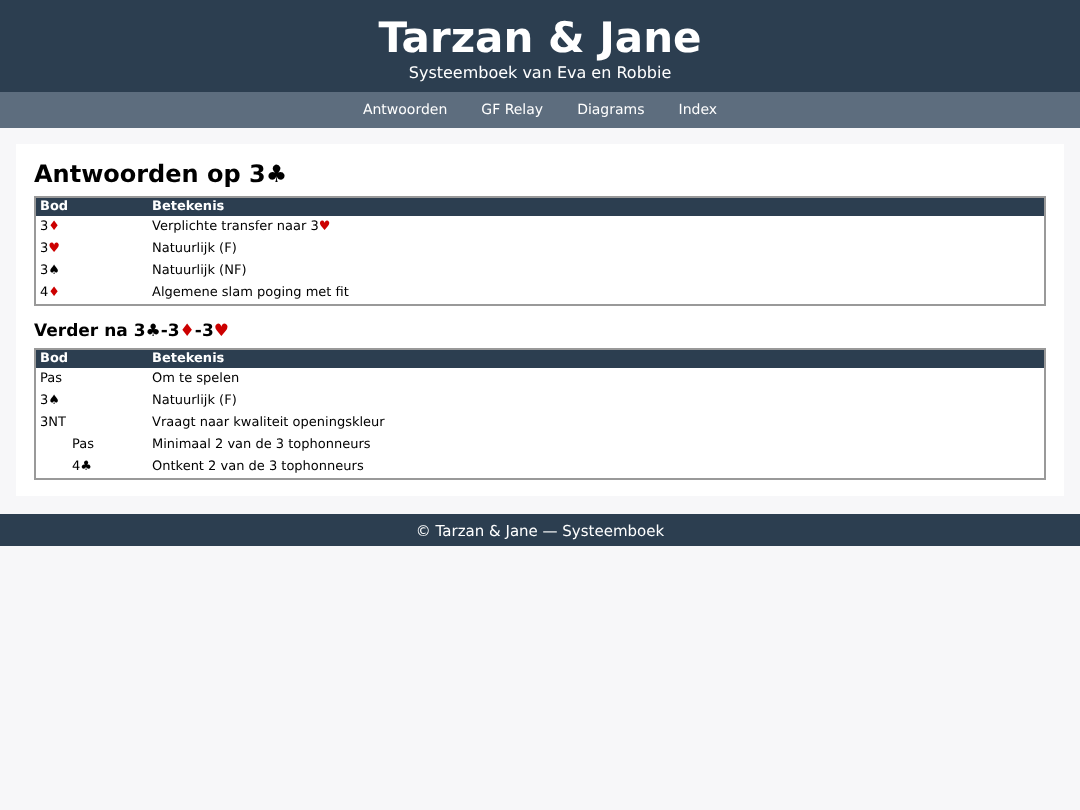 The width and height of the screenshot is (1080, 810). Describe the element at coordinates (161, 175) in the screenshot. I see `section-heading: Antwoorden op 3♣` at that location.